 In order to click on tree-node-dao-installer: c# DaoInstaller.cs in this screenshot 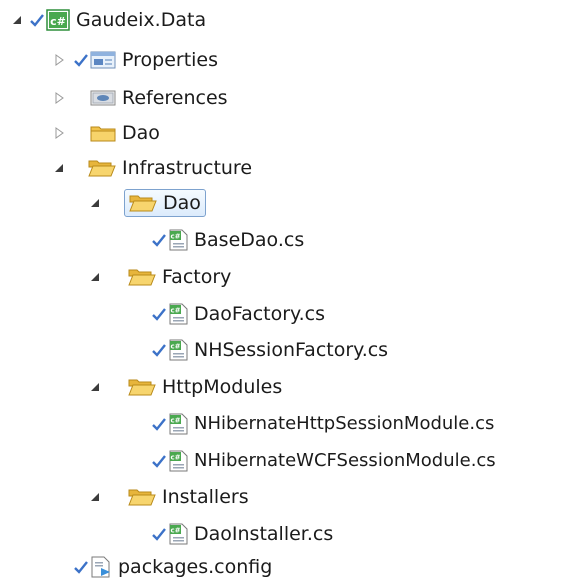, I will do `click(241, 534)`.